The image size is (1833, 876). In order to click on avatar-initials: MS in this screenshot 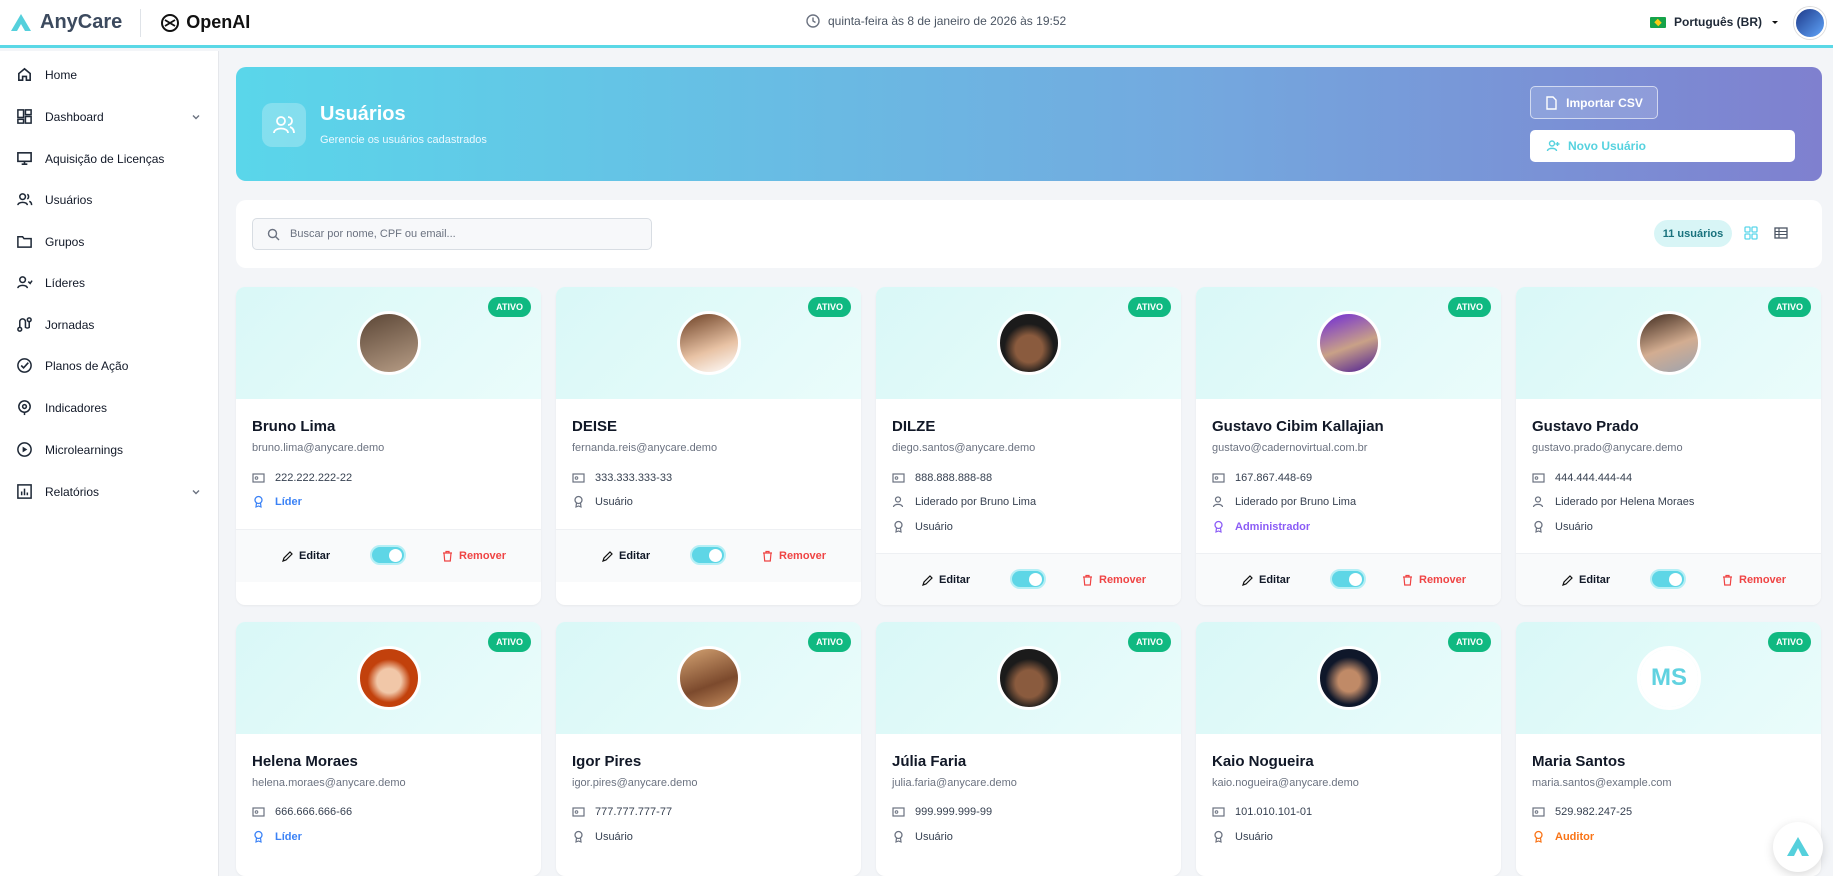, I will do `click(1669, 678)`.